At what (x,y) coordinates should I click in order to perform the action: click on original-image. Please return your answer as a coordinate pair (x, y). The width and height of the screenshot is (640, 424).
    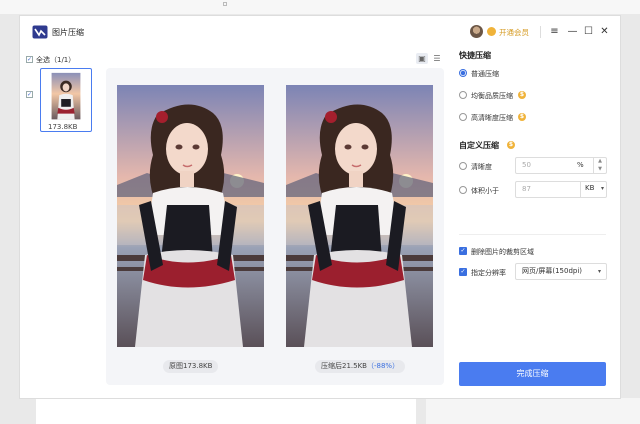
    Looking at the image, I should click on (190, 216).